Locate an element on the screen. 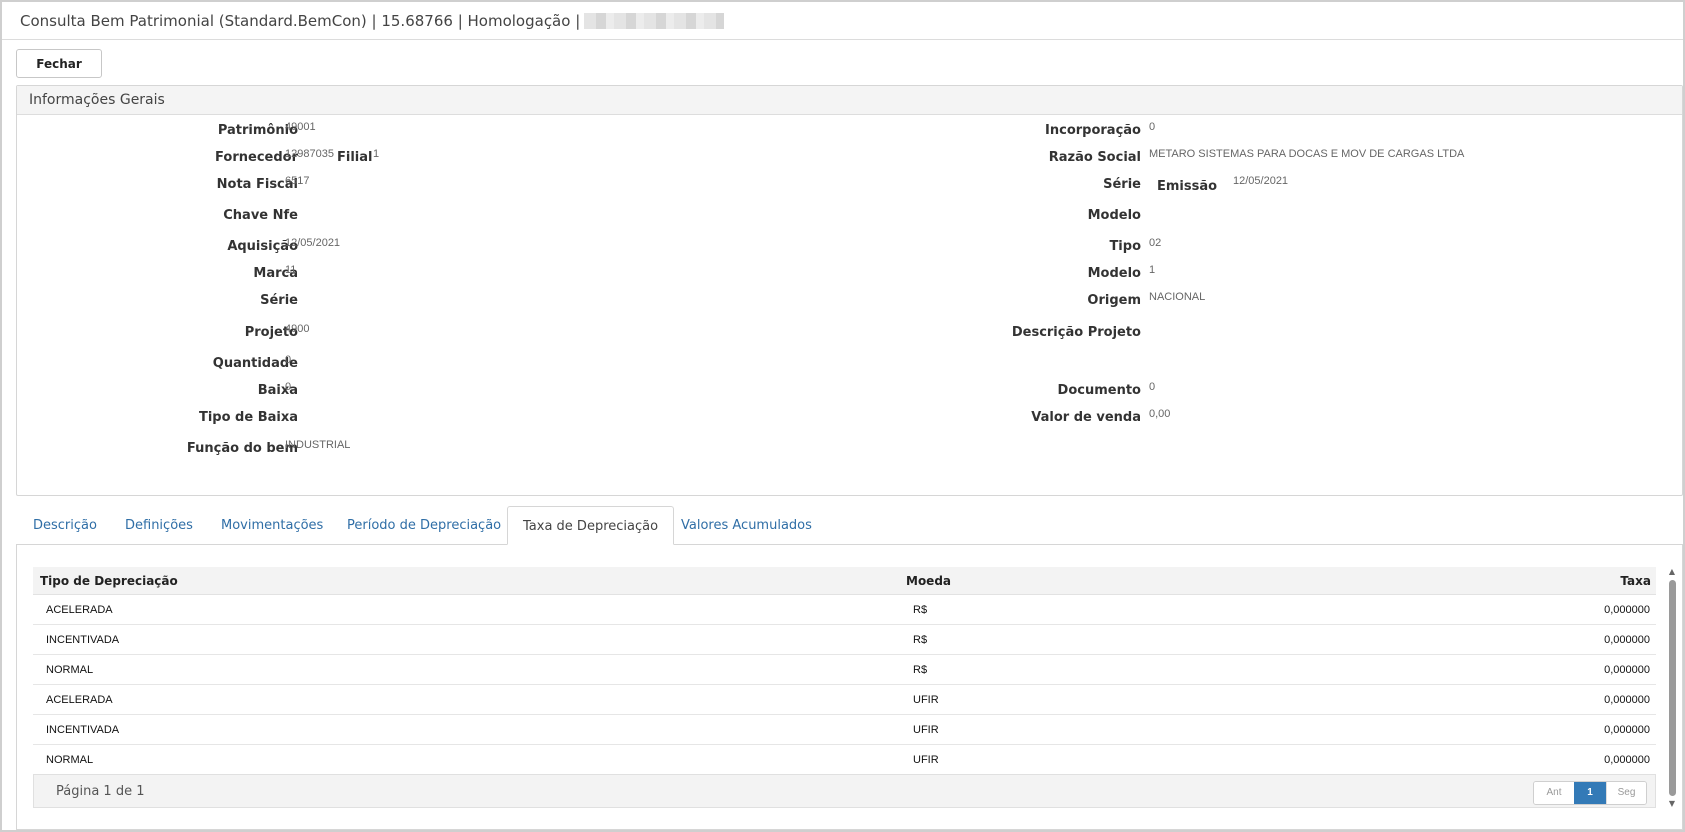 This screenshot has height=832, width=1685. column-header-tipo: Tipo de Depreciação is located at coordinates (109, 581).